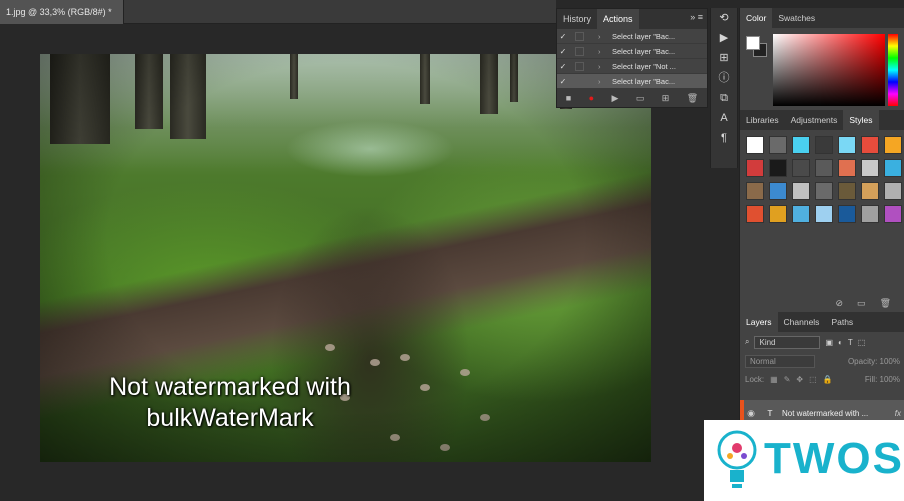 This screenshot has height=501, width=904. I want to click on new-style-icon: ▭, so click(861, 303).